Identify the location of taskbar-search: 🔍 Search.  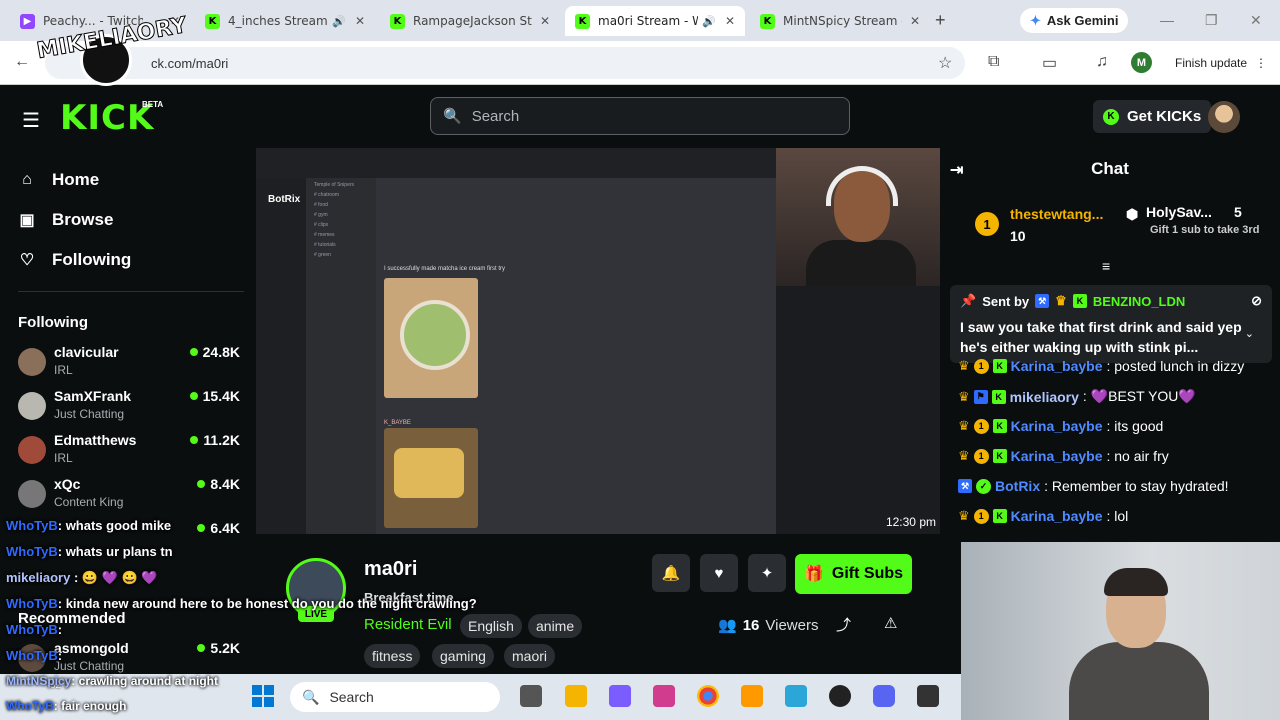
(395, 697).